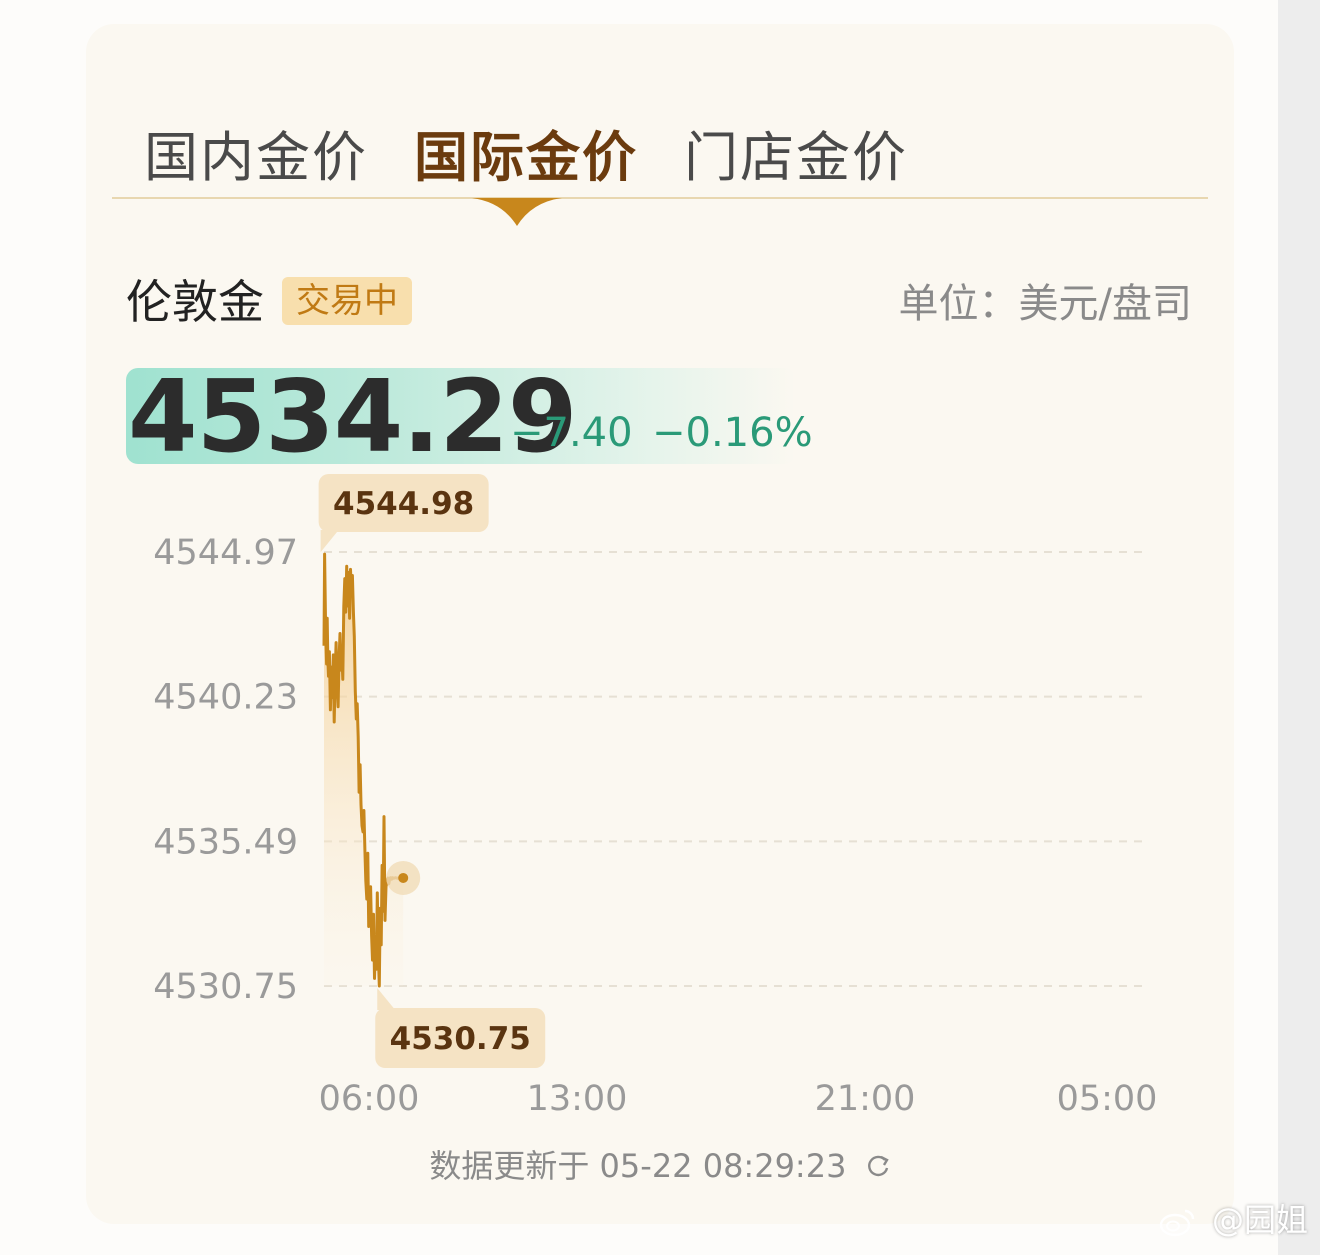  What do you see at coordinates (577, 1099) in the screenshot?
I see `x-tick-label: 13:00` at bounding box center [577, 1099].